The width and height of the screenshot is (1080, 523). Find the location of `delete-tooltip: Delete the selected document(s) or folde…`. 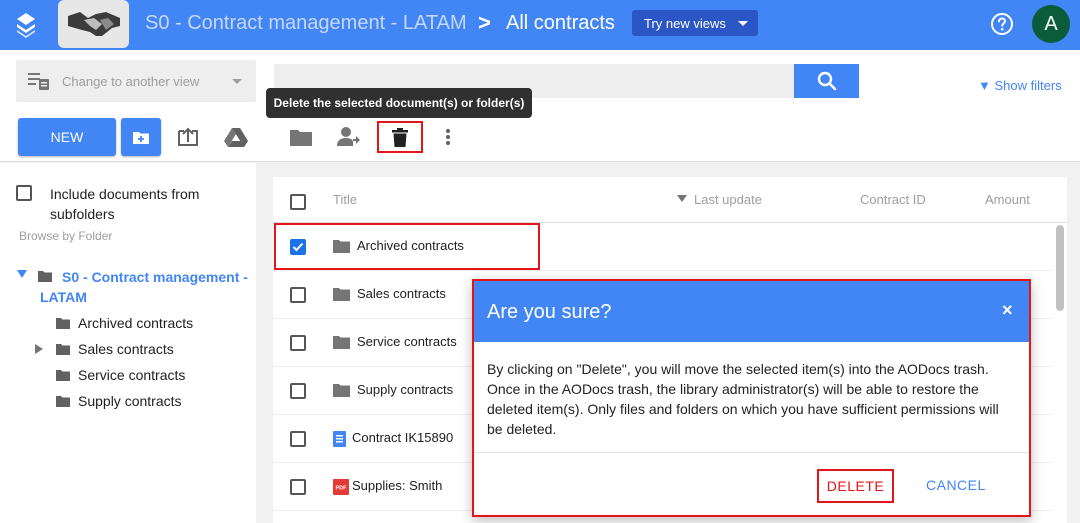

delete-tooltip: Delete the selected document(s) or folde… is located at coordinates (399, 103).